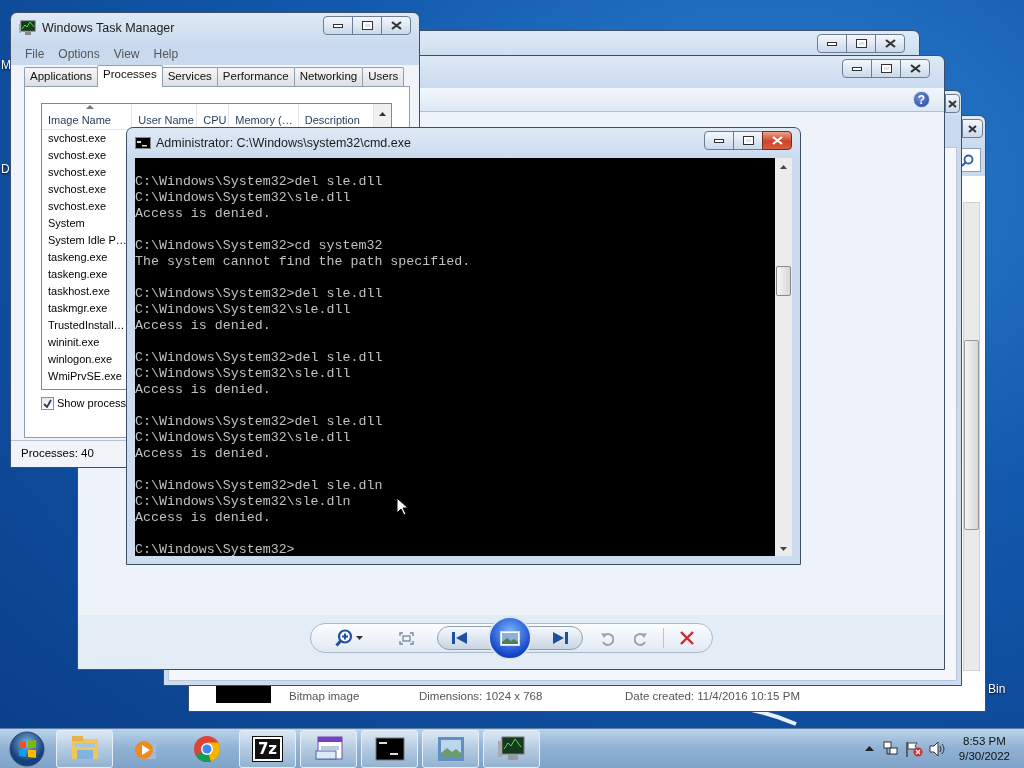  Describe the element at coordinates (686, 638) in the screenshot. I see `delete-icon` at that location.